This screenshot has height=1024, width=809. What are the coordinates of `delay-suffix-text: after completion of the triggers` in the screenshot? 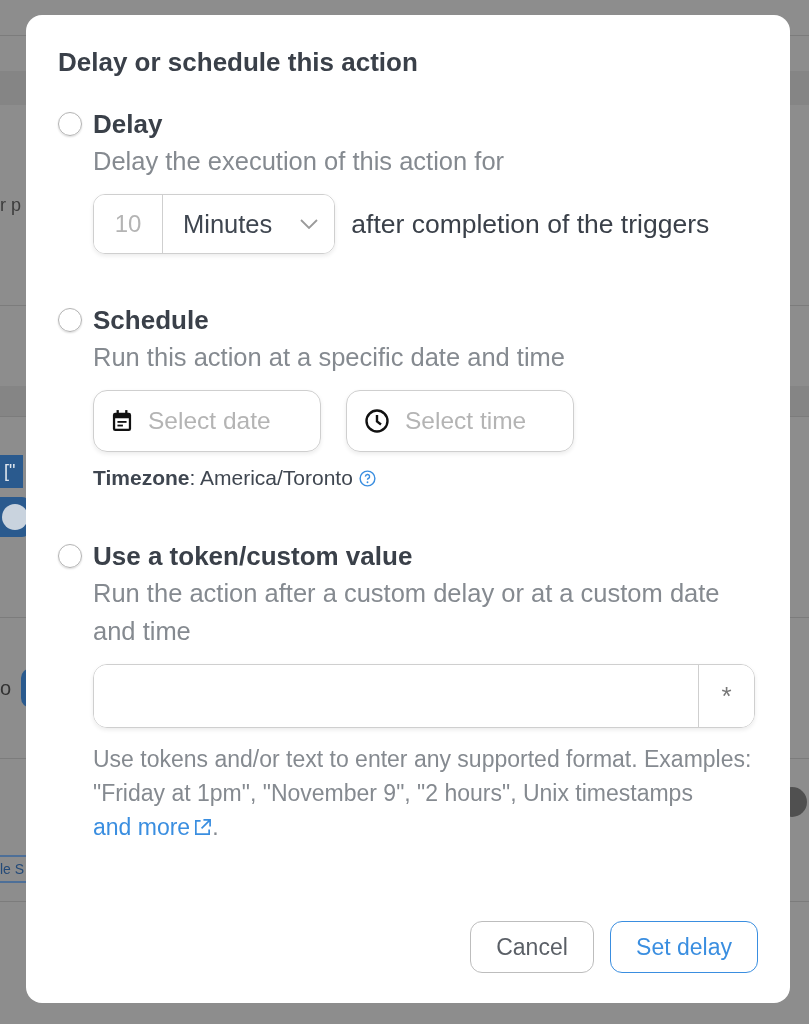 It's located at (530, 224).